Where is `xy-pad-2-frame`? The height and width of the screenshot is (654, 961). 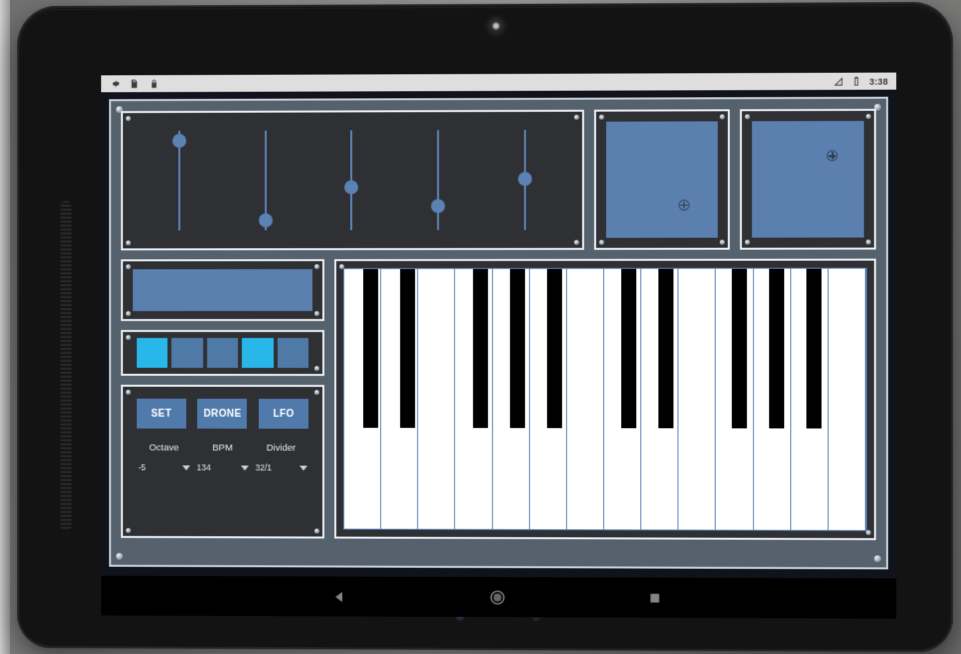
xy-pad-2-frame is located at coordinates (808, 179).